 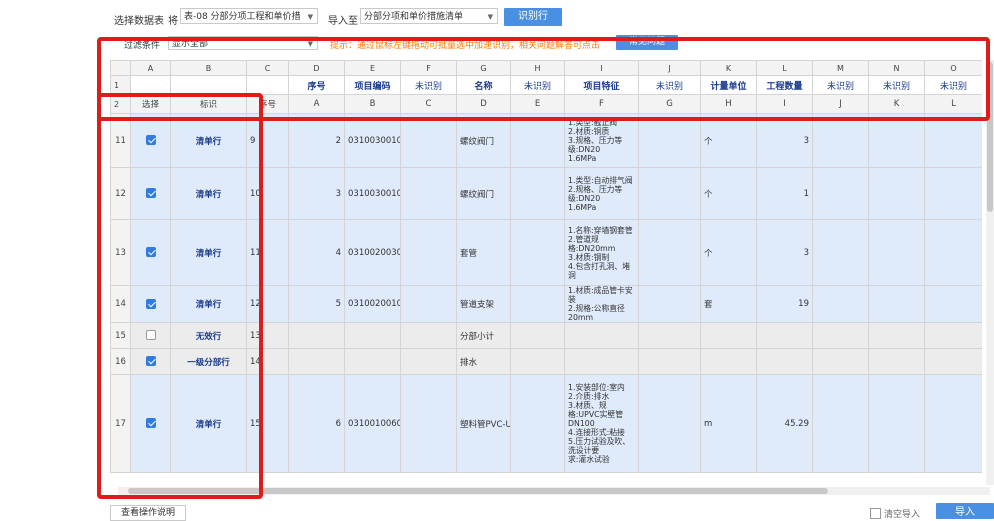 What do you see at coordinates (601, 304) in the screenshot?
I see `feature-cell: 1.材质:成品管卡安装 2.规格:公称直径20mm` at bounding box center [601, 304].